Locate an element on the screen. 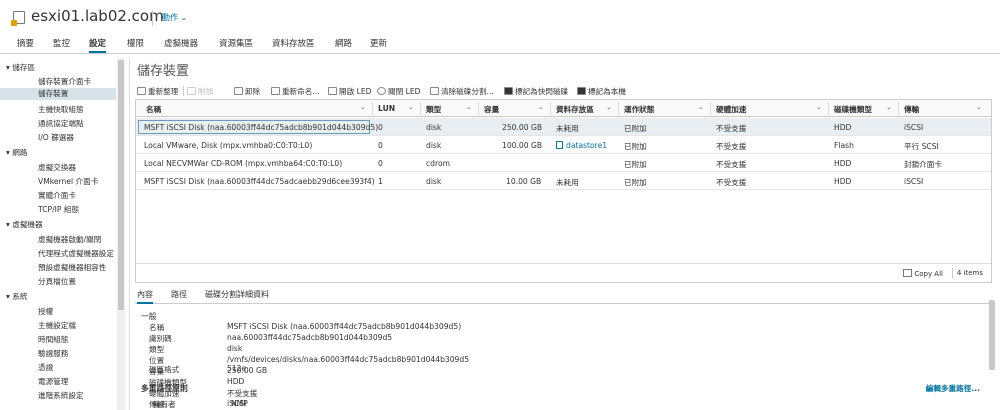 The image size is (1000, 410). col-transport: 傳輸 is located at coordinates (911, 109).